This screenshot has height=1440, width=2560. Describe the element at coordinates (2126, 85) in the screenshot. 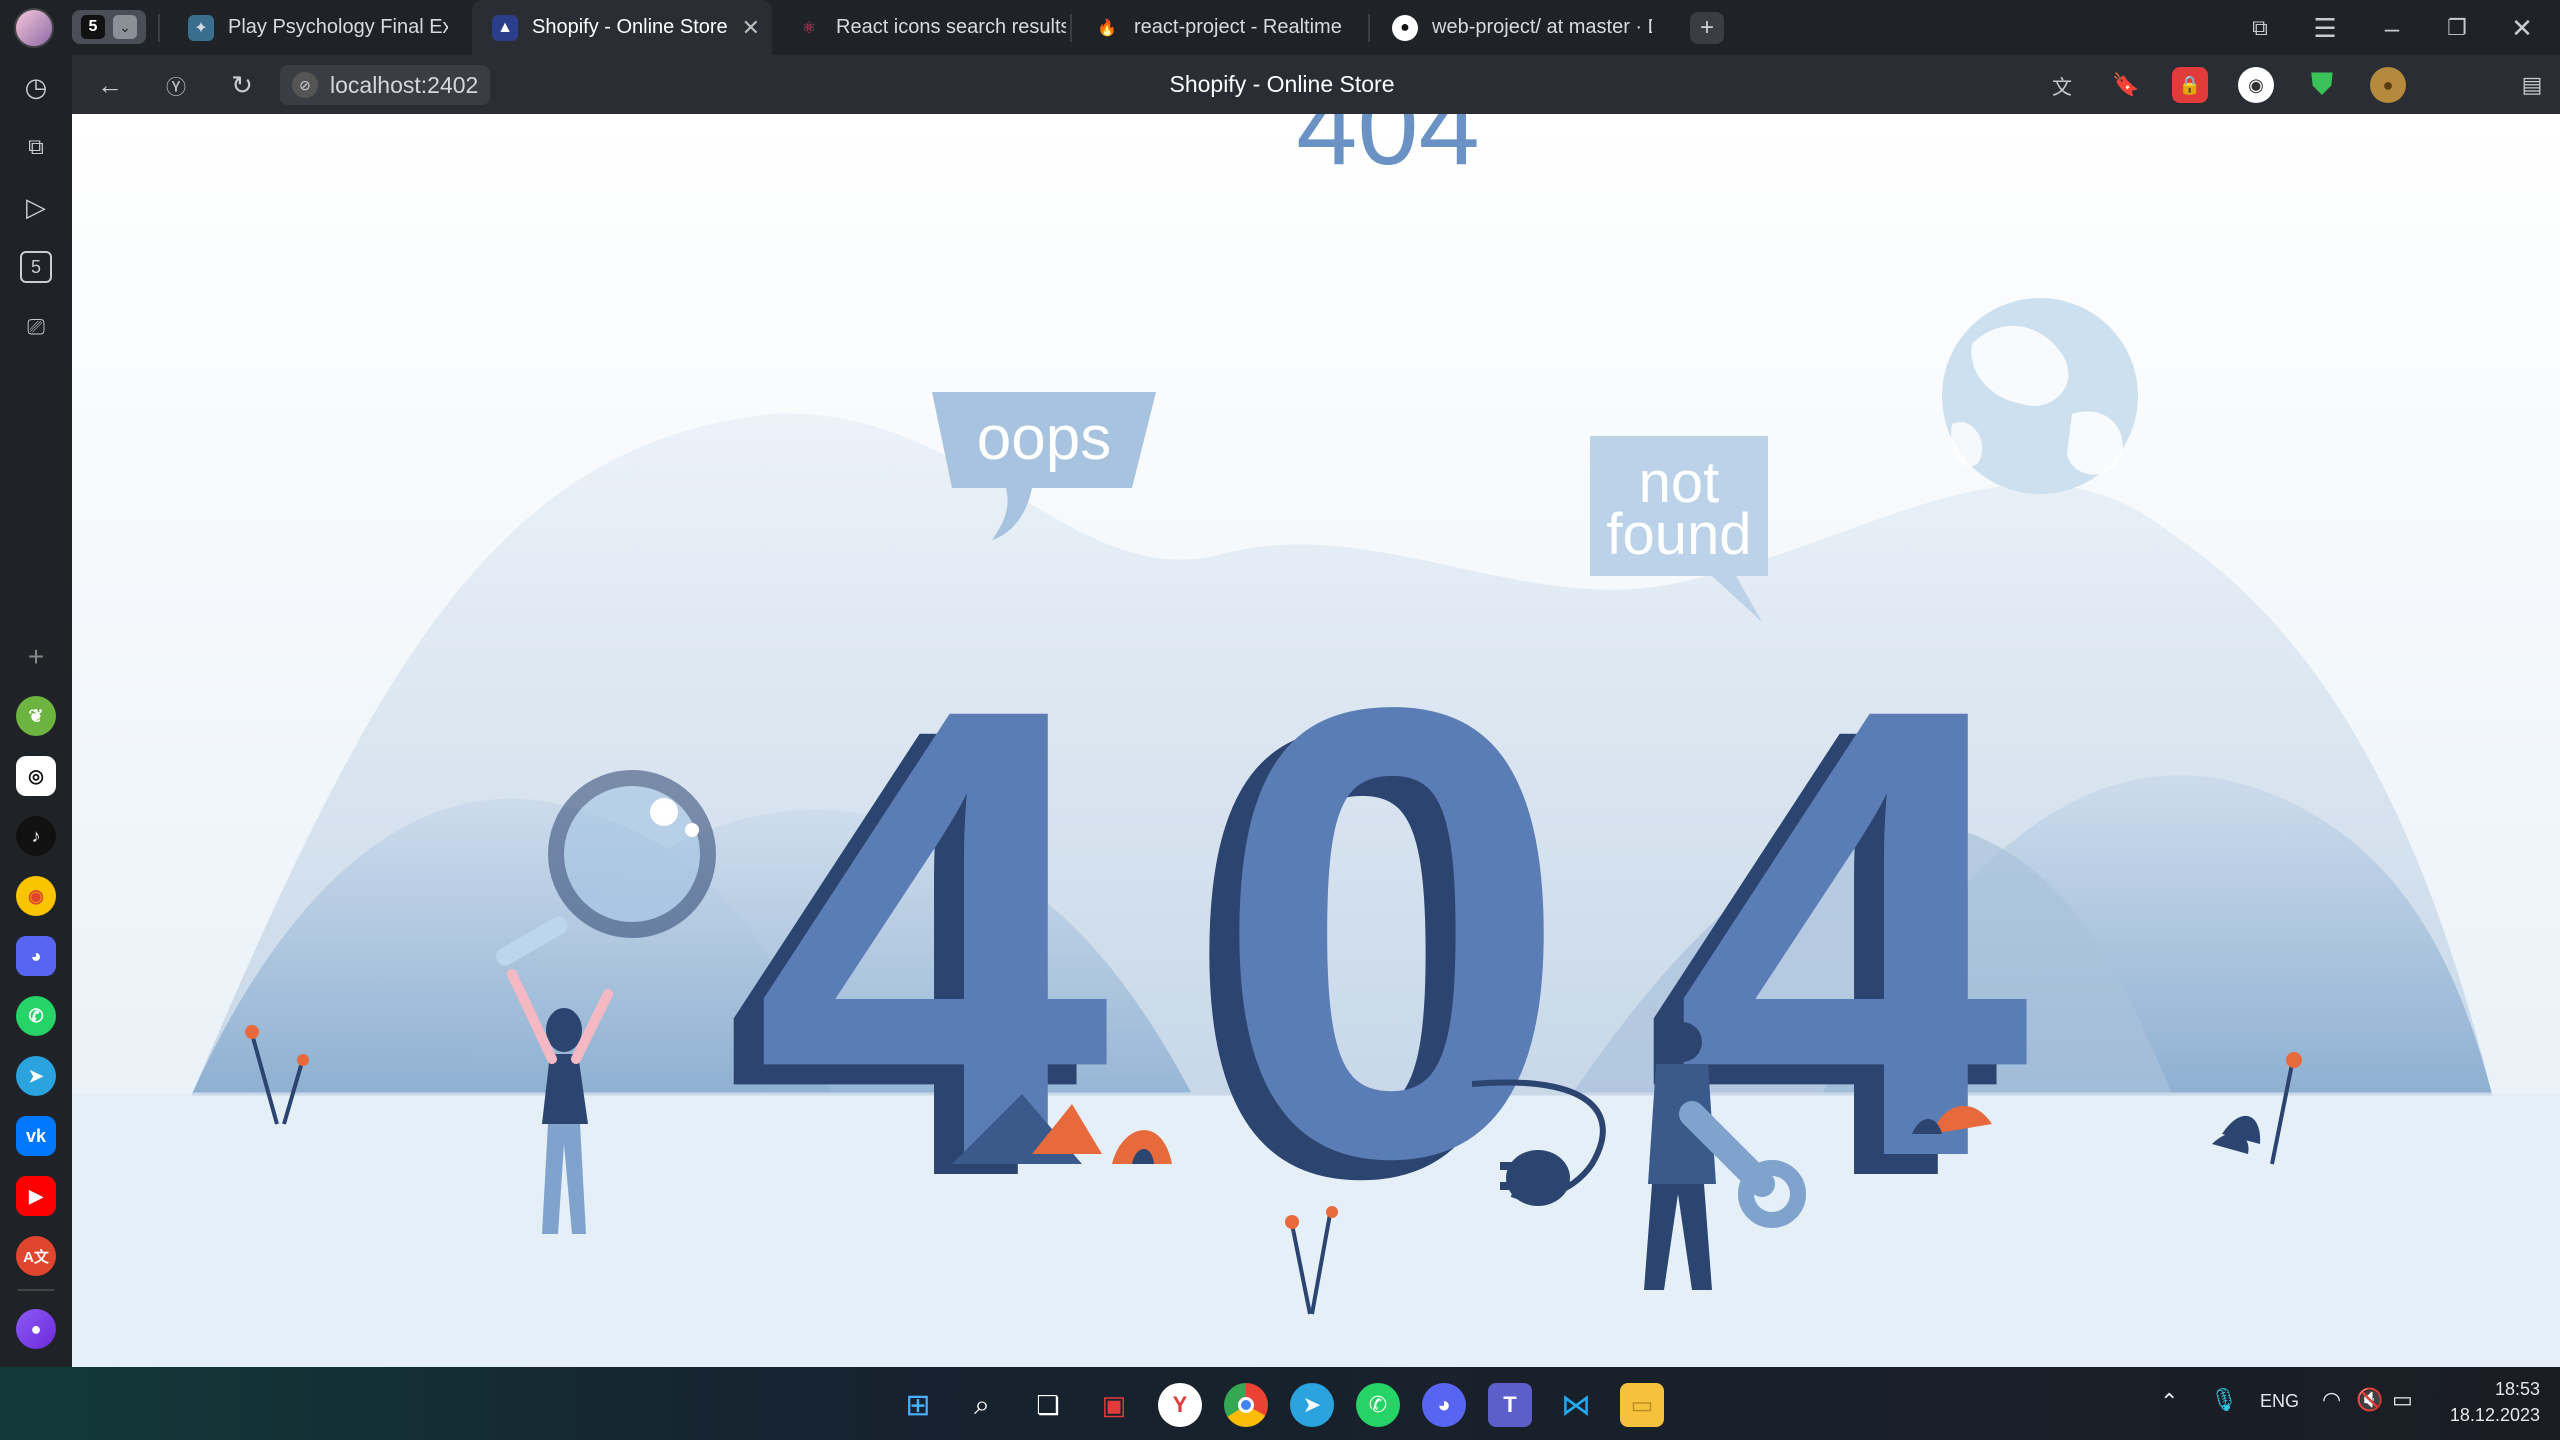

I see `bookmark-icon: 🔖` at that location.